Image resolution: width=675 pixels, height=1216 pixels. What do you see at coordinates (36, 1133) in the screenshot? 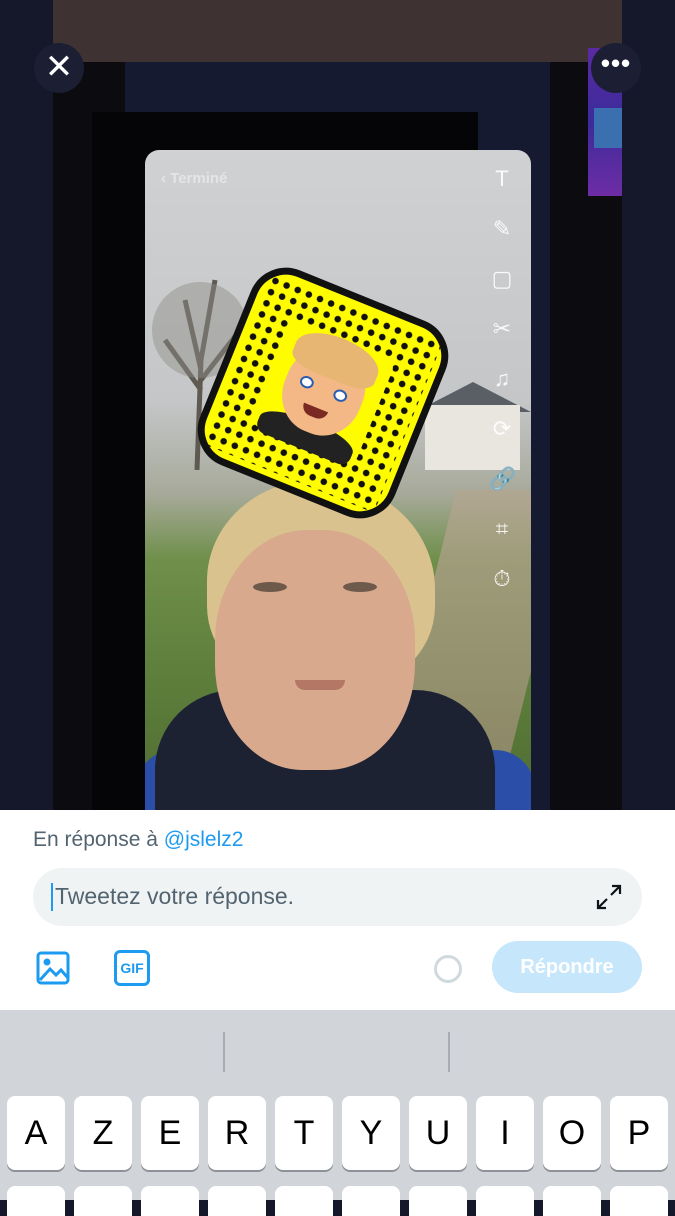
I see `key-a: A` at bounding box center [36, 1133].